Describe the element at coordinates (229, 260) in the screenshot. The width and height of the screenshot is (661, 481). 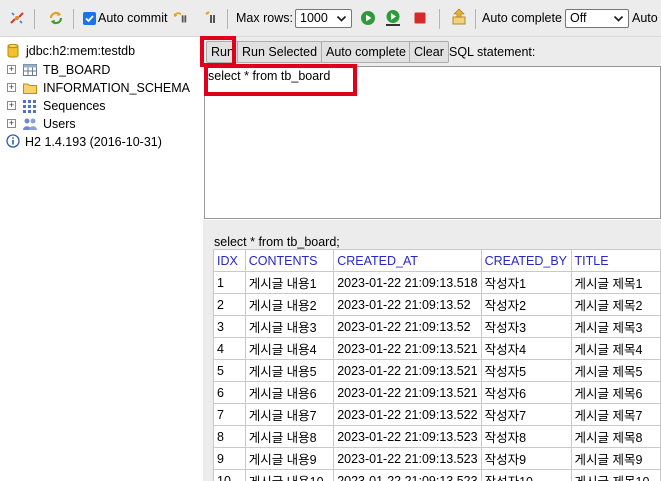
I see `column-header: IDX` at that location.